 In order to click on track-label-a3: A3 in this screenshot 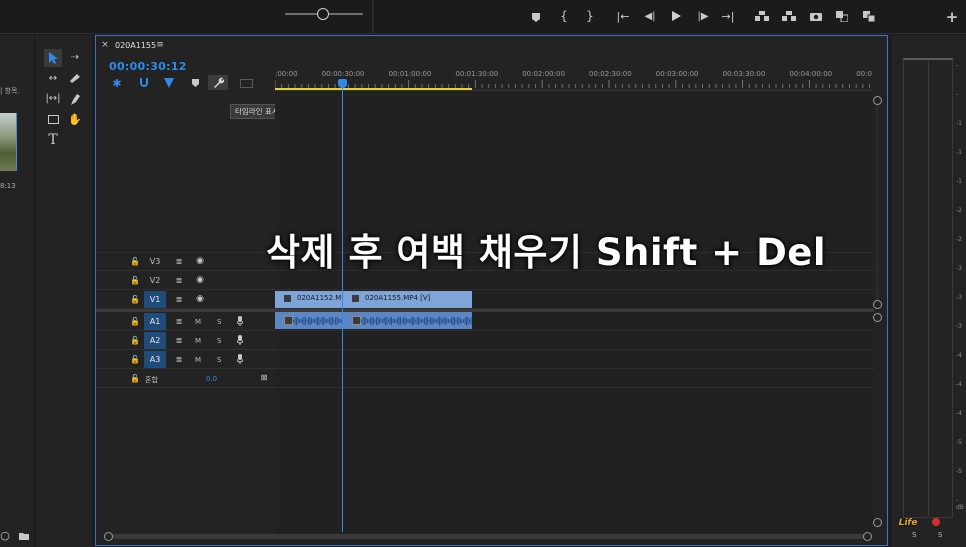, I will do `click(155, 359)`.